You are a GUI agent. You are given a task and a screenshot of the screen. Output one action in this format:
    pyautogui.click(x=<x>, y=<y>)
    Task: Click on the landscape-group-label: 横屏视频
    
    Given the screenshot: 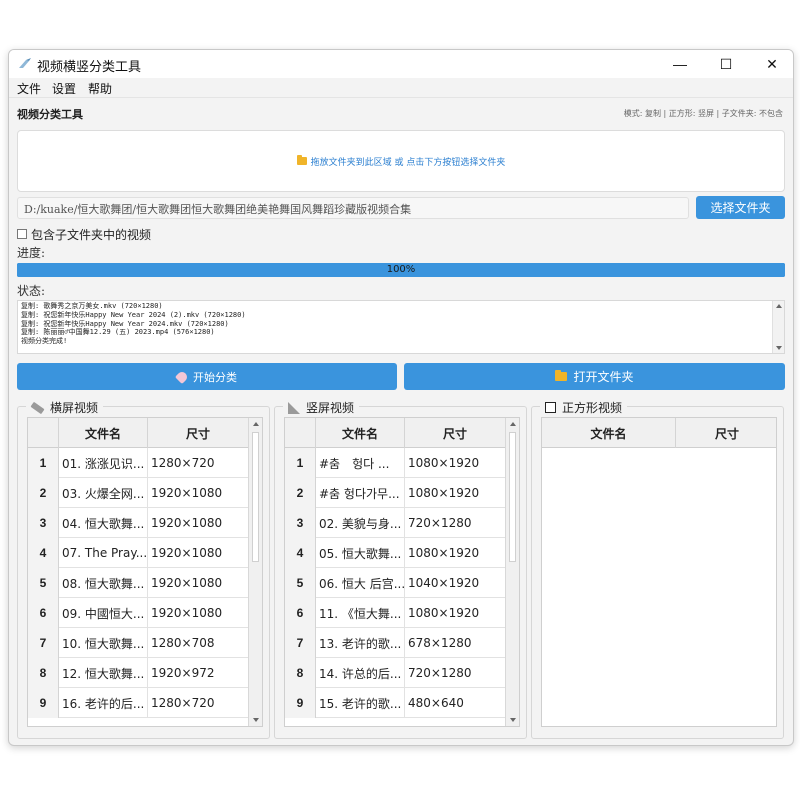 What is the action you would take?
    pyautogui.click(x=74, y=408)
    